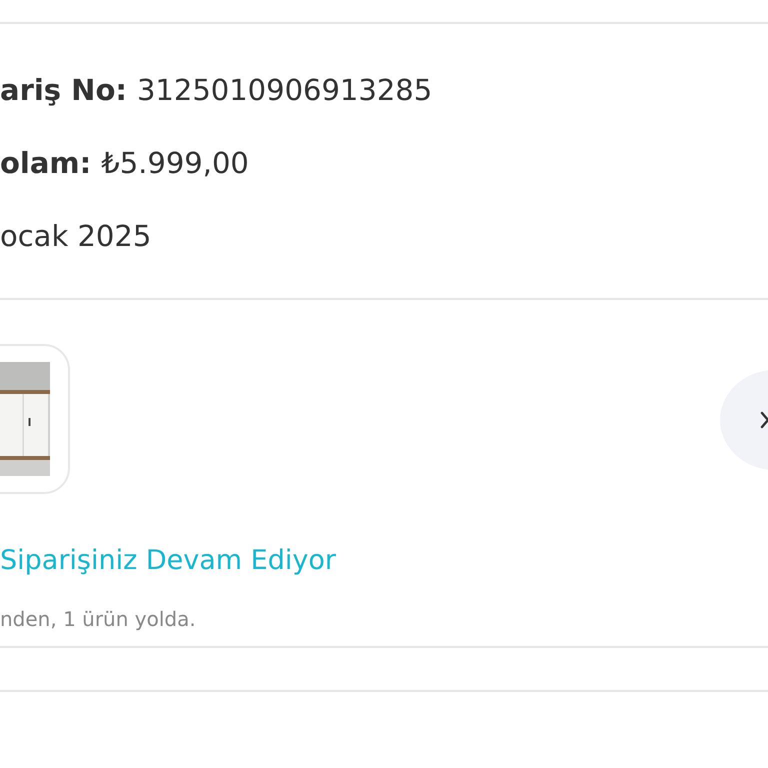 This screenshot has width=768, height=768. I want to click on field-label: ariş No:, so click(63, 90).